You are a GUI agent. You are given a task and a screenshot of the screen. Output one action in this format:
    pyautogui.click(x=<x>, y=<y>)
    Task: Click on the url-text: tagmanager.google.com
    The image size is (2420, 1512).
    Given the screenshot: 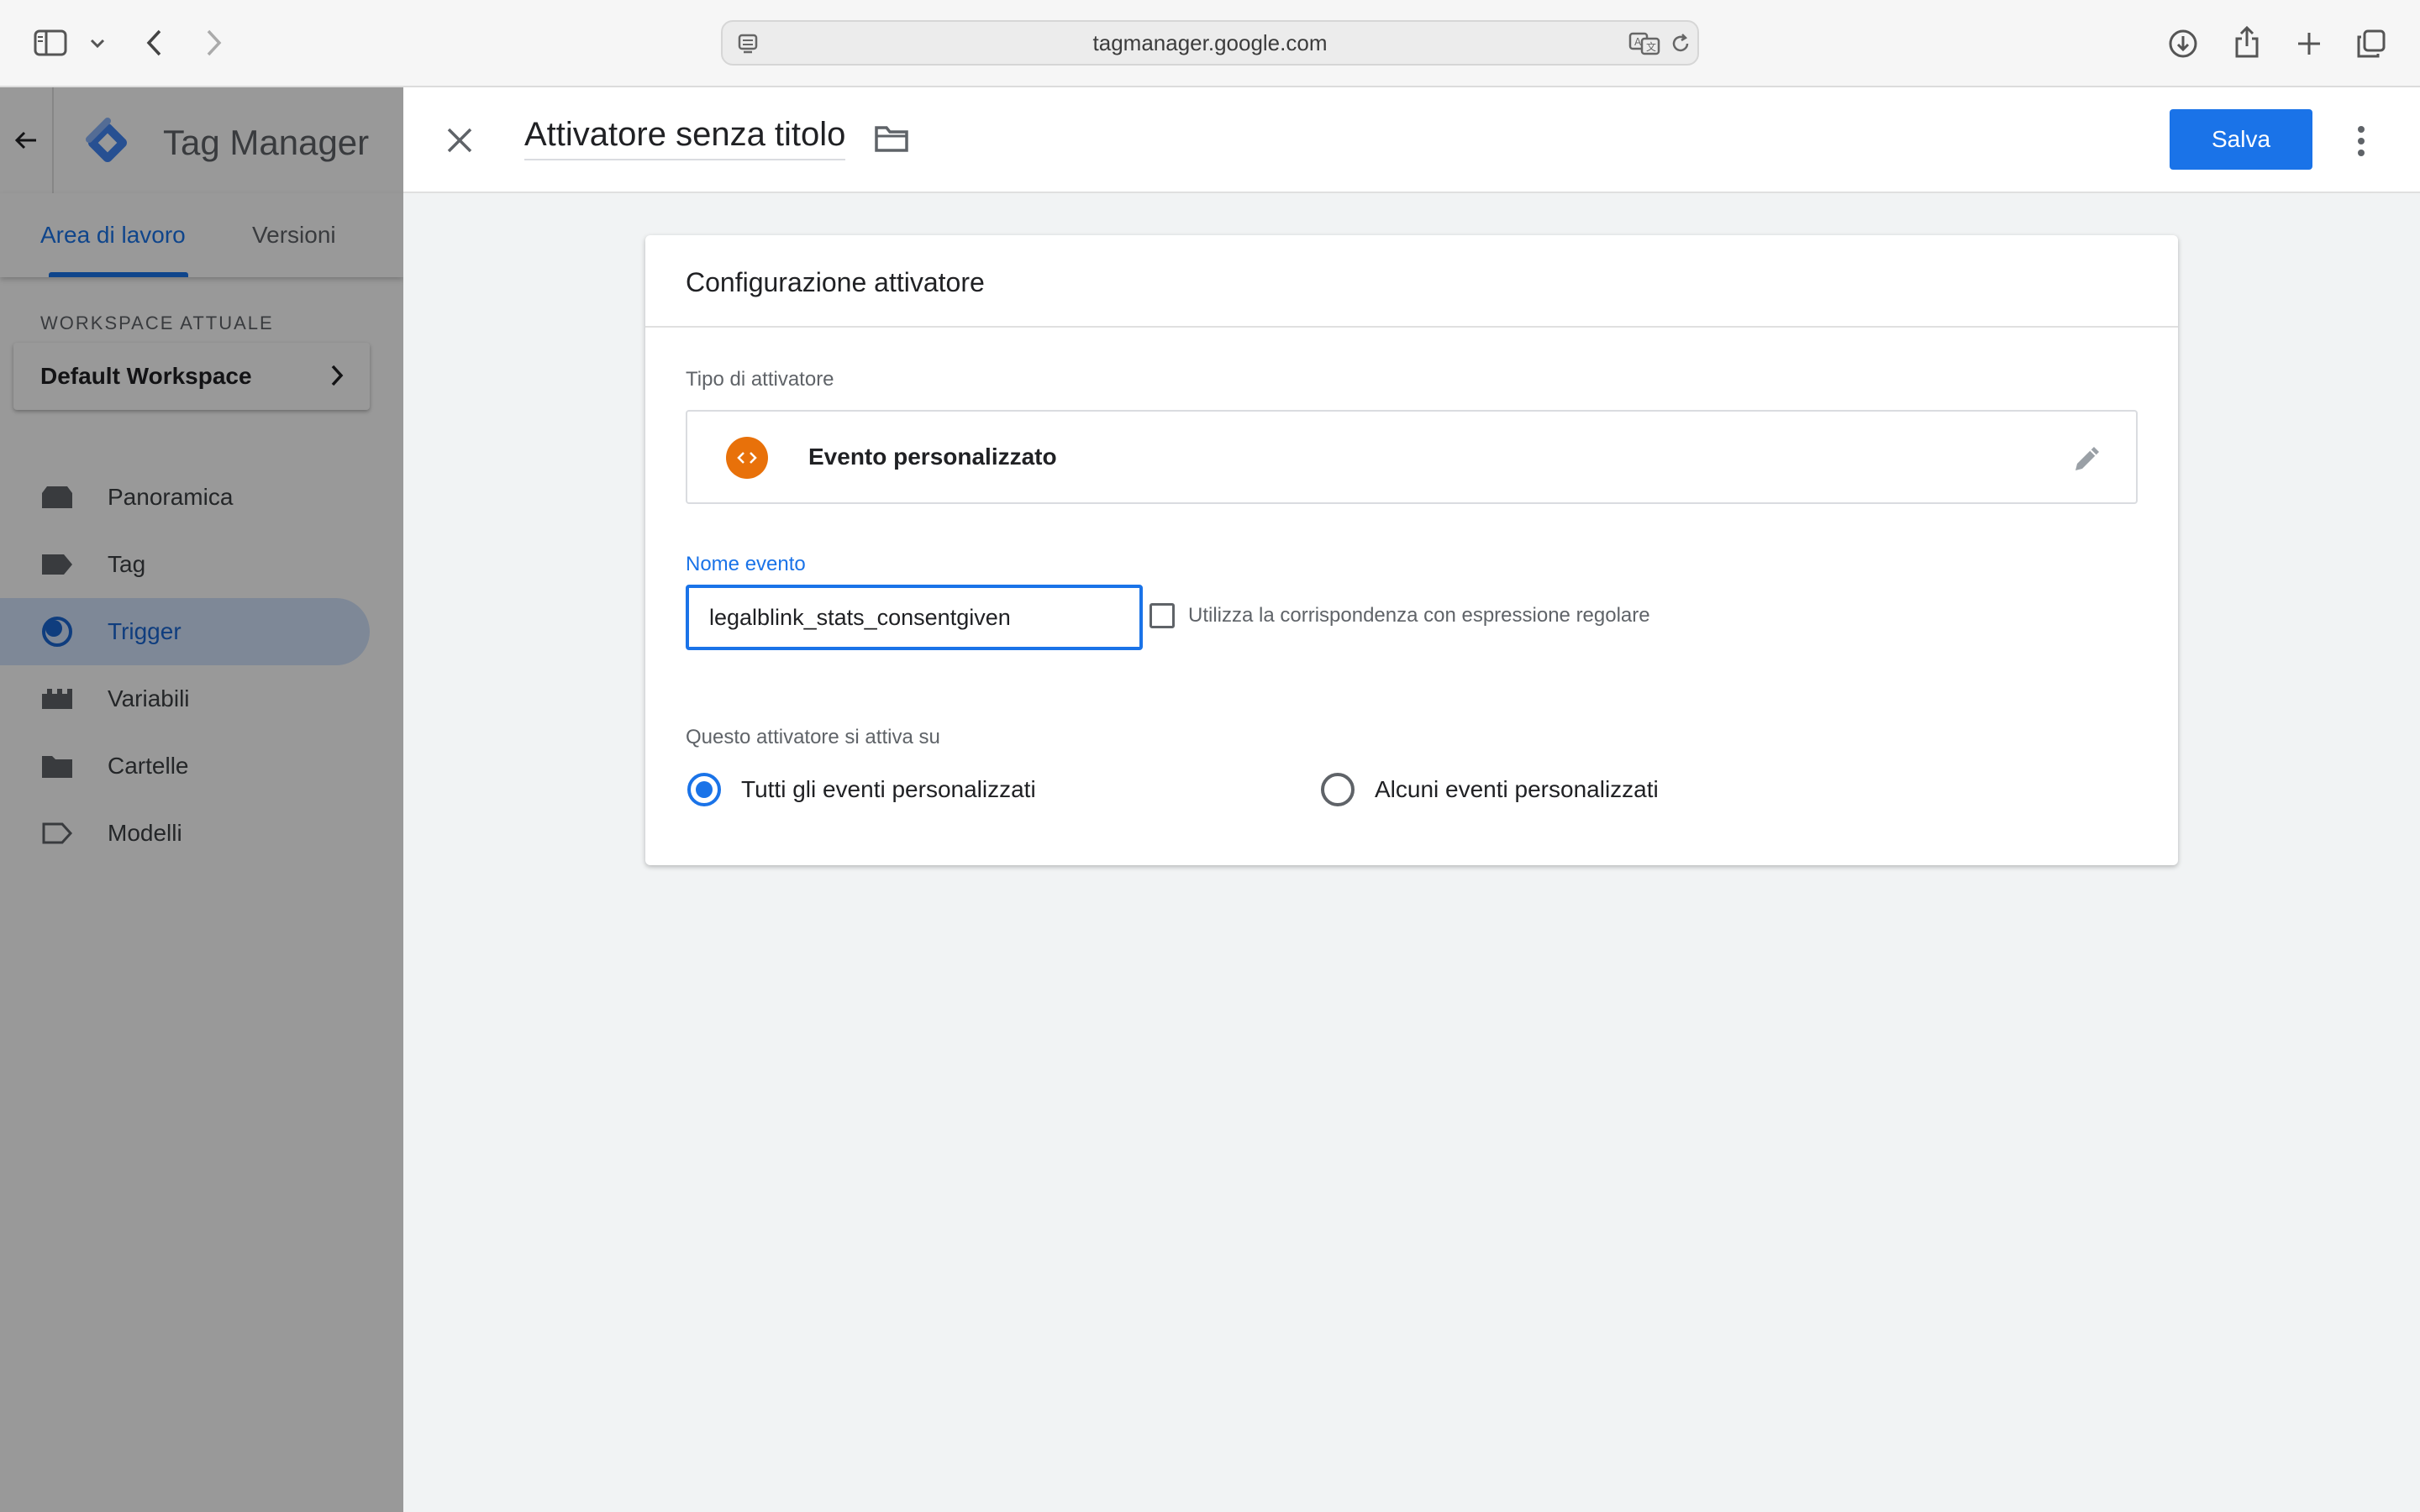 What is the action you would take?
    pyautogui.click(x=1210, y=43)
    